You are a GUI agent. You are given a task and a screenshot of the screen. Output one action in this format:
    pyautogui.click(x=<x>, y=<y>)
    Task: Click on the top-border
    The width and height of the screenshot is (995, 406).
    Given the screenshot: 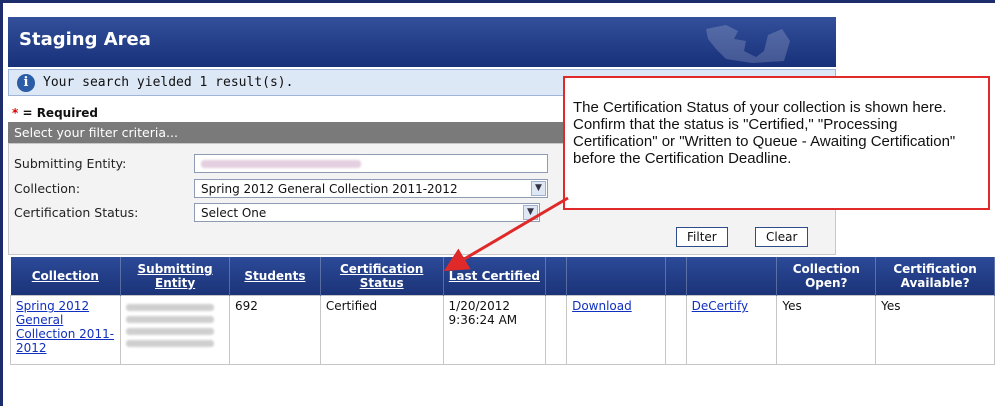 What is the action you would take?
    pyautogui.click(x=497, y=1)
    